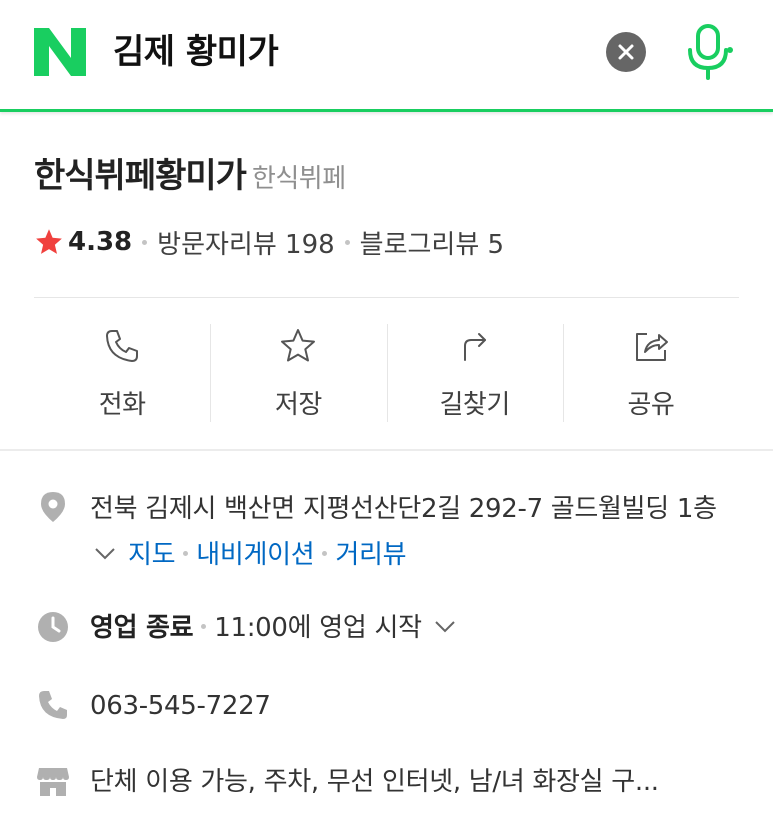 Image resolution: width=773 pixels, height=838 pixels. What do you see at coordinates (53, 627) in the screenshot?
I see `clock-icon` at bounding box center [53, 627].